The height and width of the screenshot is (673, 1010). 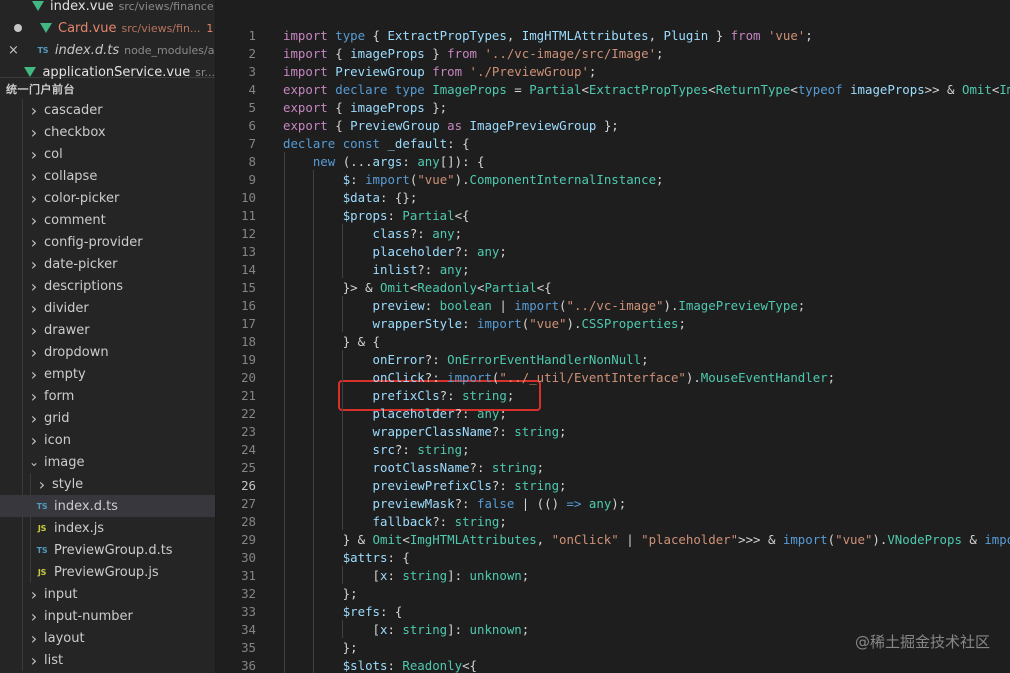 I want to click on tree-file-index-d-ts: TS index.d.ts, so click(x=107, y=506).